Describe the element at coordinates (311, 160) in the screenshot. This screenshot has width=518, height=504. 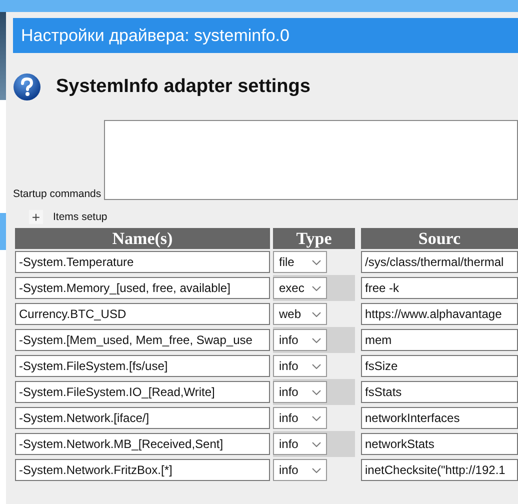
I see `startup-commands-field` at that location.